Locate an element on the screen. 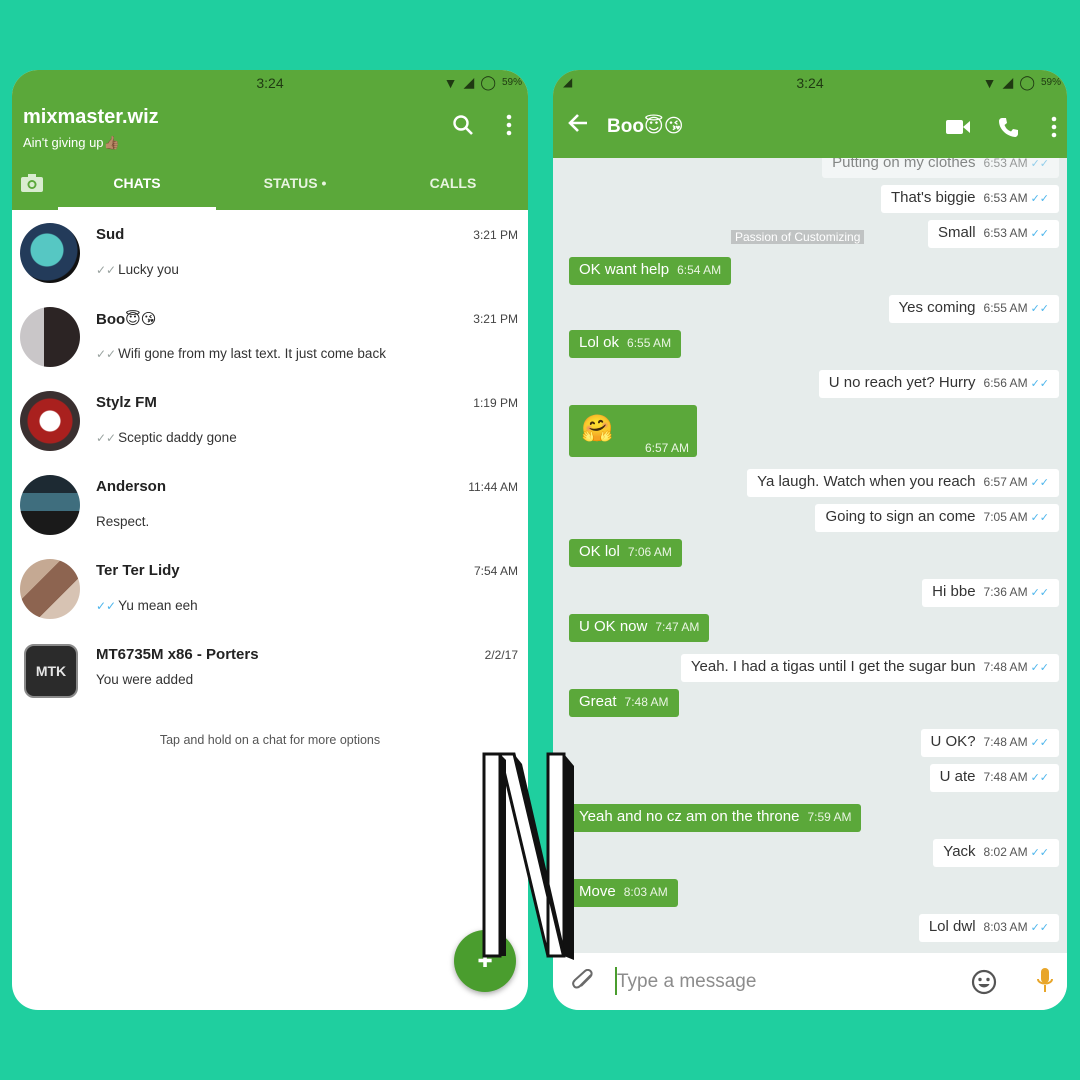 This screenshot has height=1080, width=1080. message-time: 7:06 AM is located at coordinates (649, 552).